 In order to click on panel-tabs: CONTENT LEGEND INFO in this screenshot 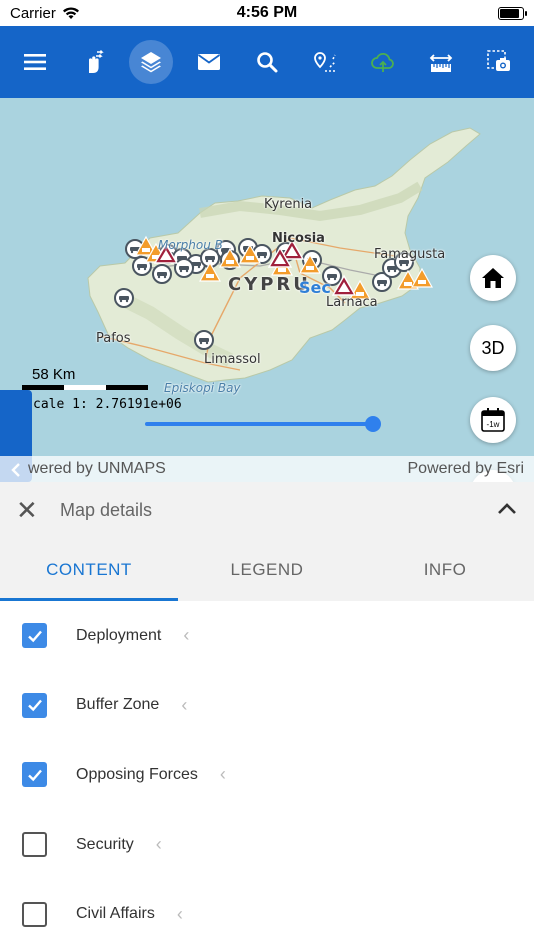, I will do `click(267, 569)`.